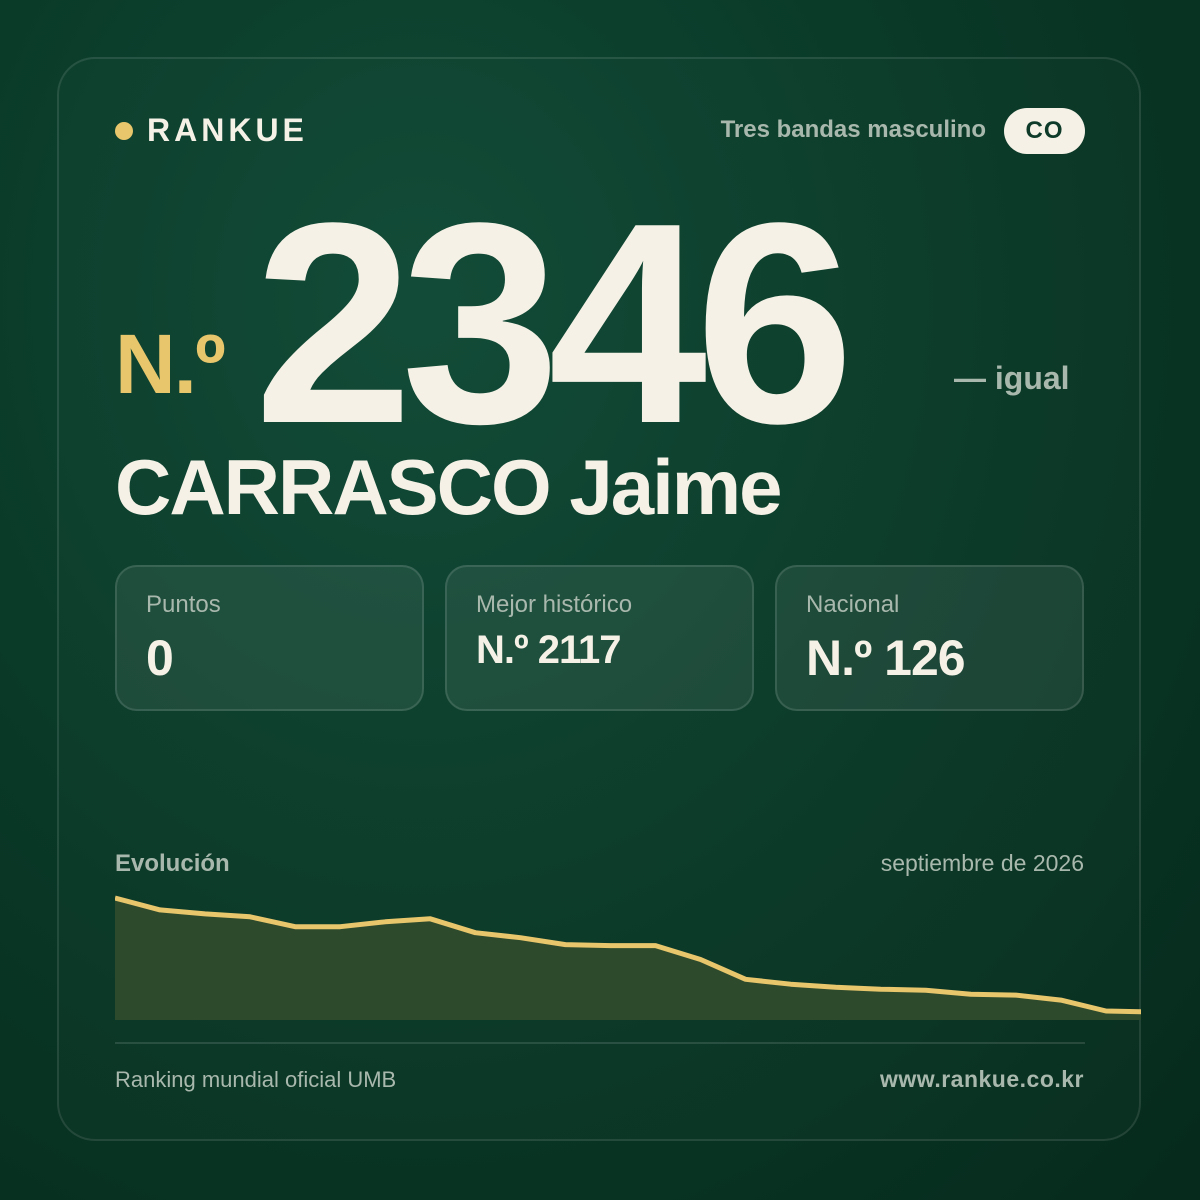 This screenshot has height=1200, width=1200. I want to click on footer-website: www.rankue.co.kr, so click(982, 1079).